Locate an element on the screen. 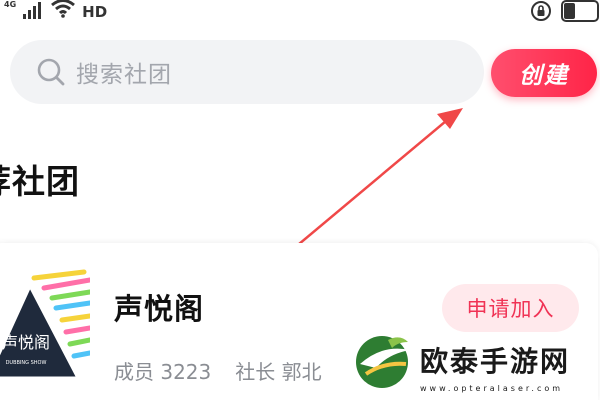 Image resolution: width=600 pixels, height=400 pixels. watermark-logo-icon is located at coordinates (383, 362).